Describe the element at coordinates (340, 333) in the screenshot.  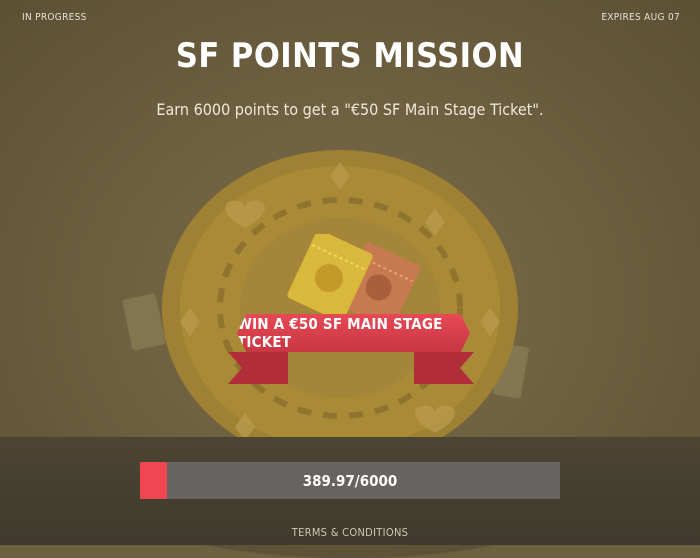
I see `reward-banner-label: WIN A €50 SF MAIN STAGE TICKET` at that location.